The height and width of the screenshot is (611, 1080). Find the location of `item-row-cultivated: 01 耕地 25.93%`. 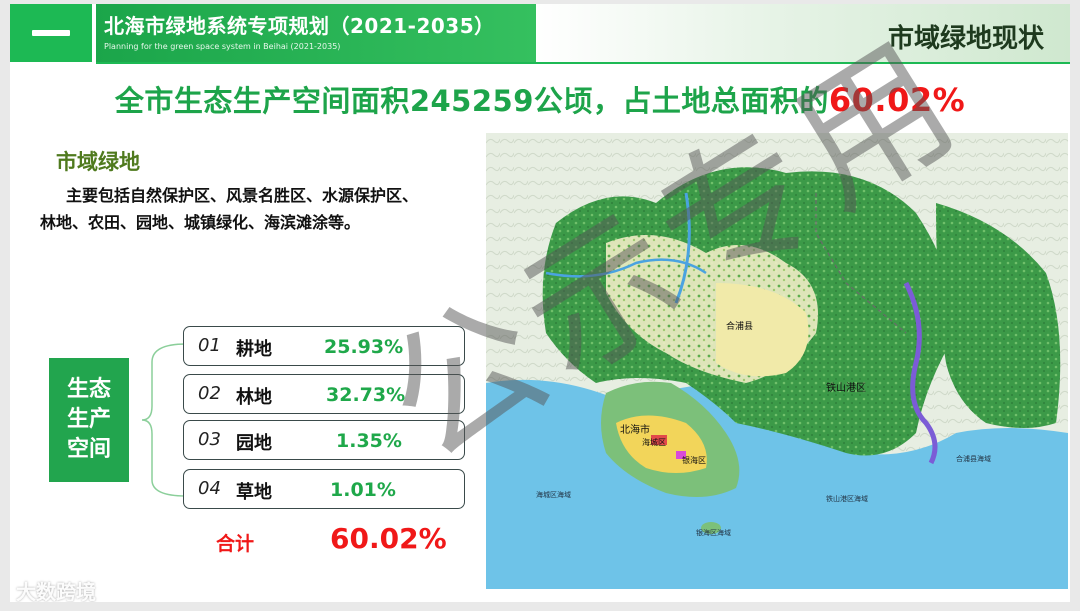

item-row-cultivated: 01 耕地 25.93% is located at coordinates (324, 346).